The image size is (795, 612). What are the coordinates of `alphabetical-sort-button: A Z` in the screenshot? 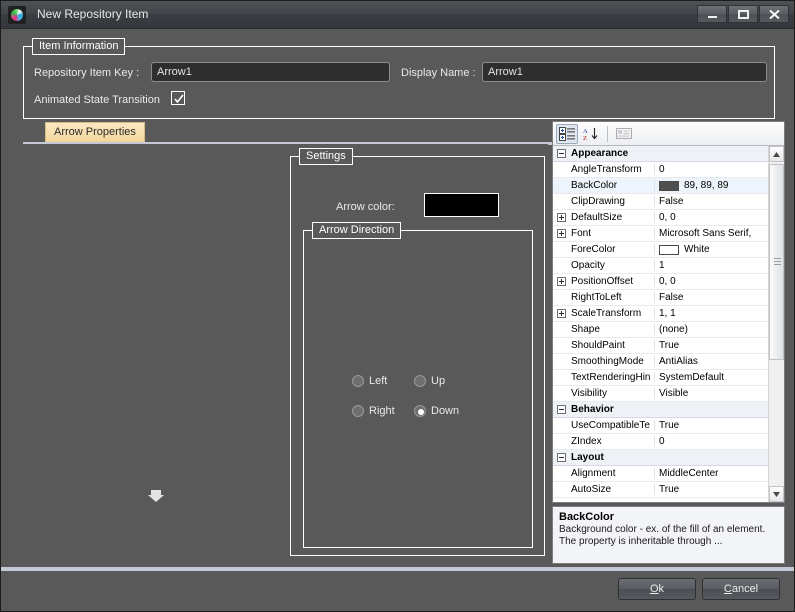 It's located at (591, 134).